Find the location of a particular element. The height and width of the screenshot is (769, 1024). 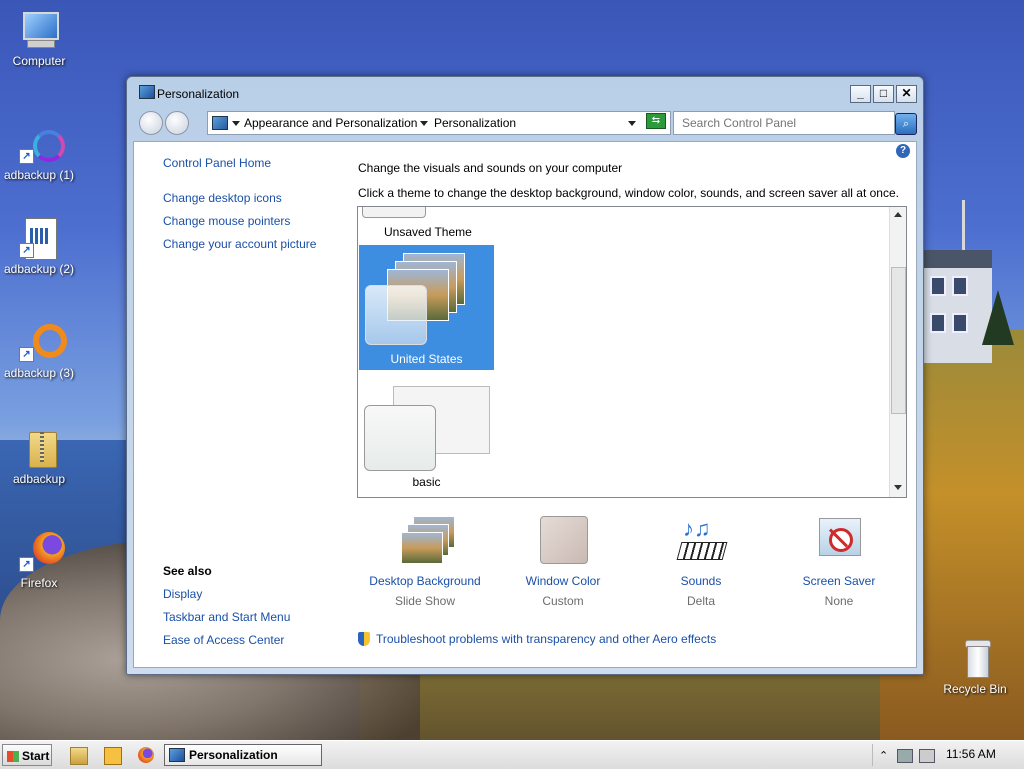

desktop-icon-adbackup-1: ↗ adbackup (1) is located at coordinates (42, 153).